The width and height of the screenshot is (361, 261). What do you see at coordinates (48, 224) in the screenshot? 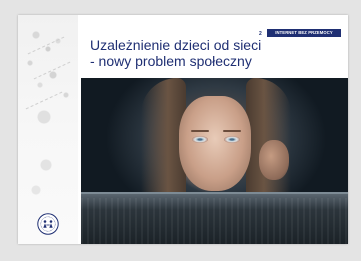
I see `children-logo-icon` at bounding box center [48, 224].